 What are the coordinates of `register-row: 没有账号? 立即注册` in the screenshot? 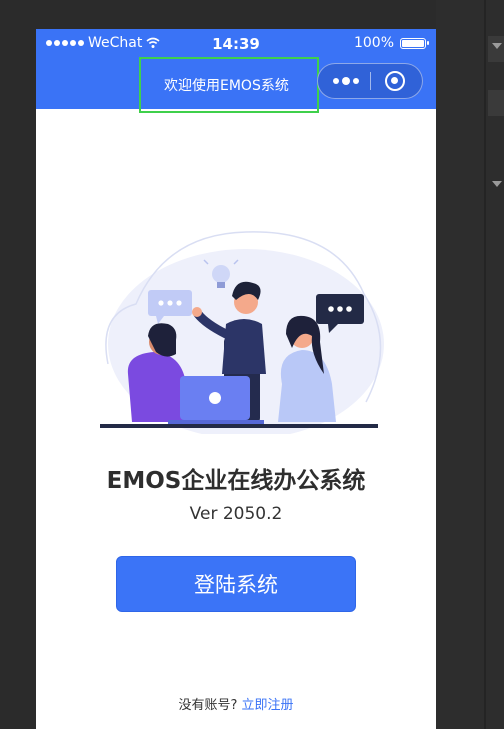 It's located at (236, 703).